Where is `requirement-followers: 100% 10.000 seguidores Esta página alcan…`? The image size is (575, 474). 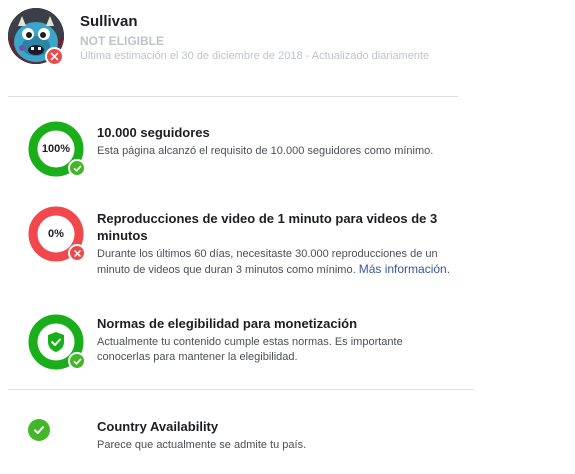
requirement-followers: 100% 10.000 seguidores Esta página alcan… is located at coordinates (258, 151).